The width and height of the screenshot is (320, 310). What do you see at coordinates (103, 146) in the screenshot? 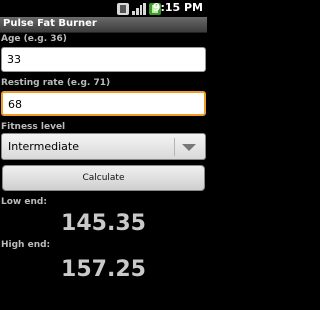
I see `fitness-level-select: Intermediate` at bounding box center [103, 146].